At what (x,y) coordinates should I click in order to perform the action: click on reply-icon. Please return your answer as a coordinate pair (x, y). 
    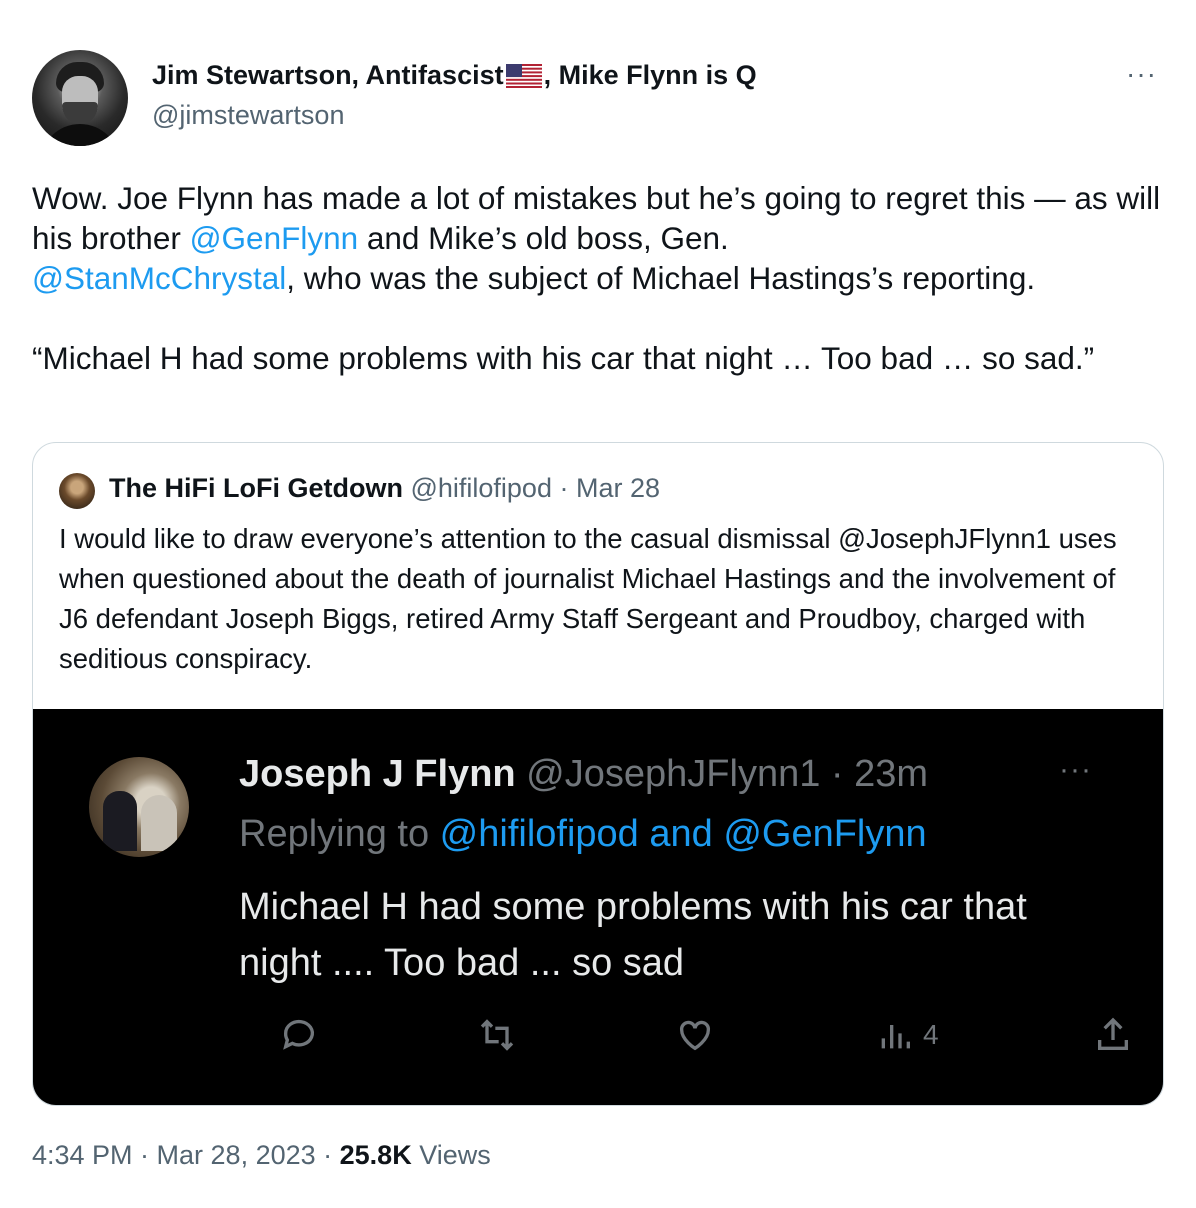
    Looking at the image, I should click on (299, 1035).